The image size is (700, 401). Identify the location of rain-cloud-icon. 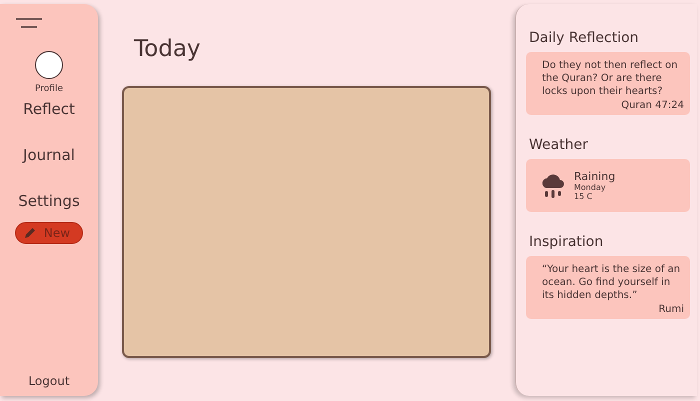
(553, 185).